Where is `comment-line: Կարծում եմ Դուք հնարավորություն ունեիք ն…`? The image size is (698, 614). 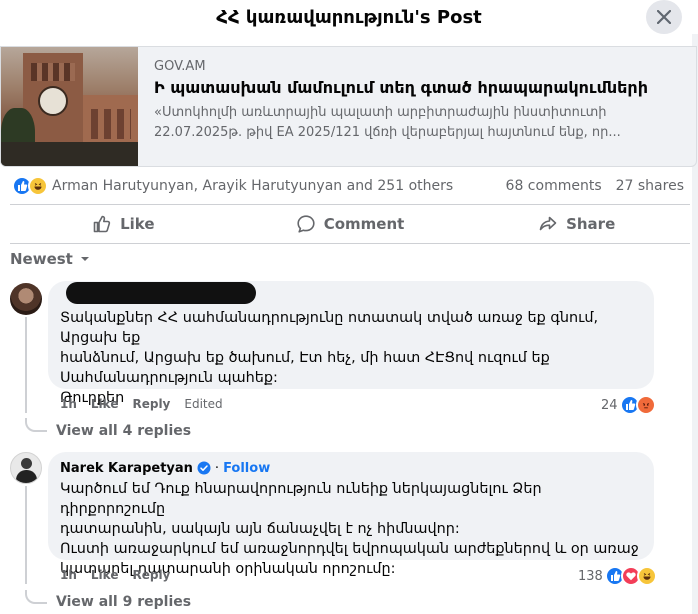
comment-line: Կարծում եմ Դուք հնարավորություն ունեիք ն… is located at coordinates (301, 499).